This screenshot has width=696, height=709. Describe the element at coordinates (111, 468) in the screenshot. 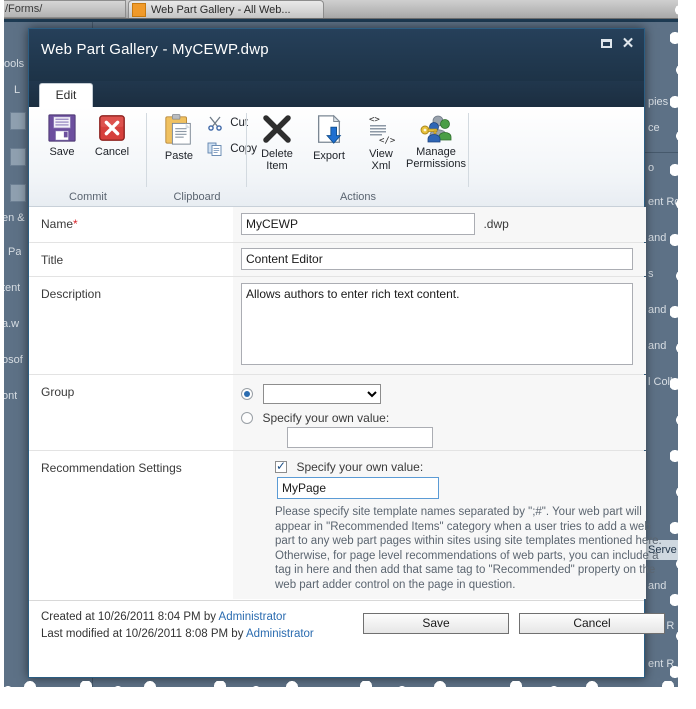

I see `recommendation-label: Recommendation Settings` at that location.